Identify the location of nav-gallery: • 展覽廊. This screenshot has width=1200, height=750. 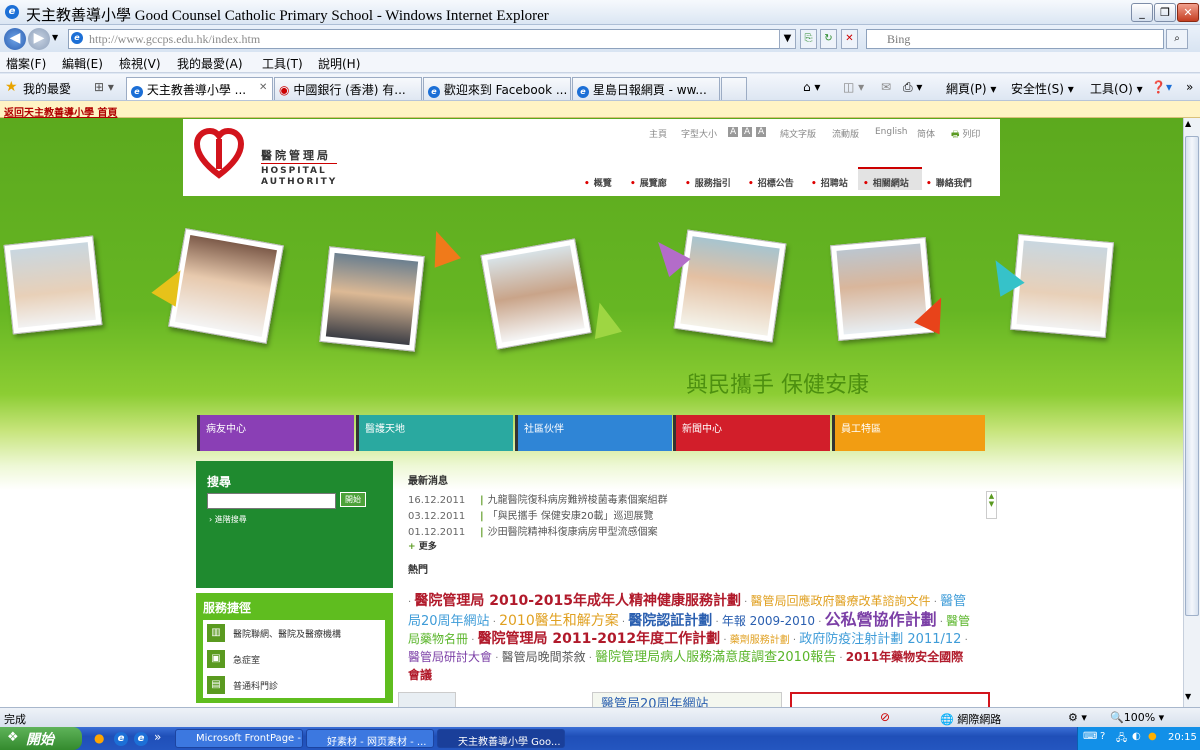
(648, 182).